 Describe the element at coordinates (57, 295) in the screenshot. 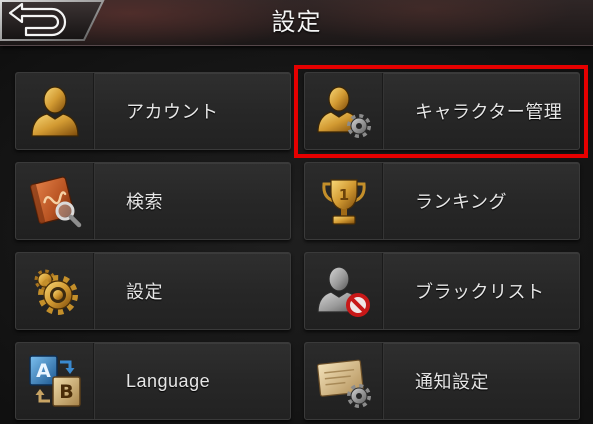

I see `large-gear-hub` at that location.